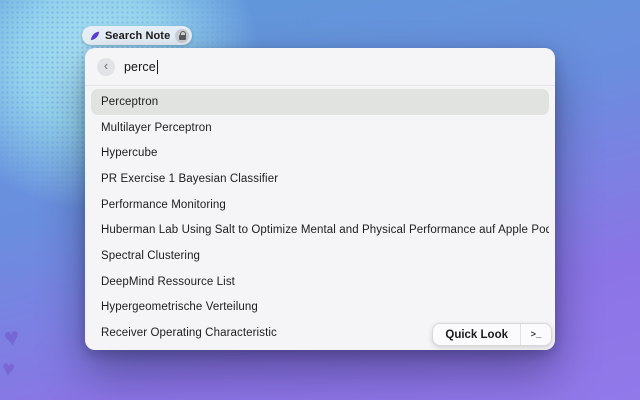 This screenshot has width=640, height=400. I want to click on lock-icon, so click(182, 35).